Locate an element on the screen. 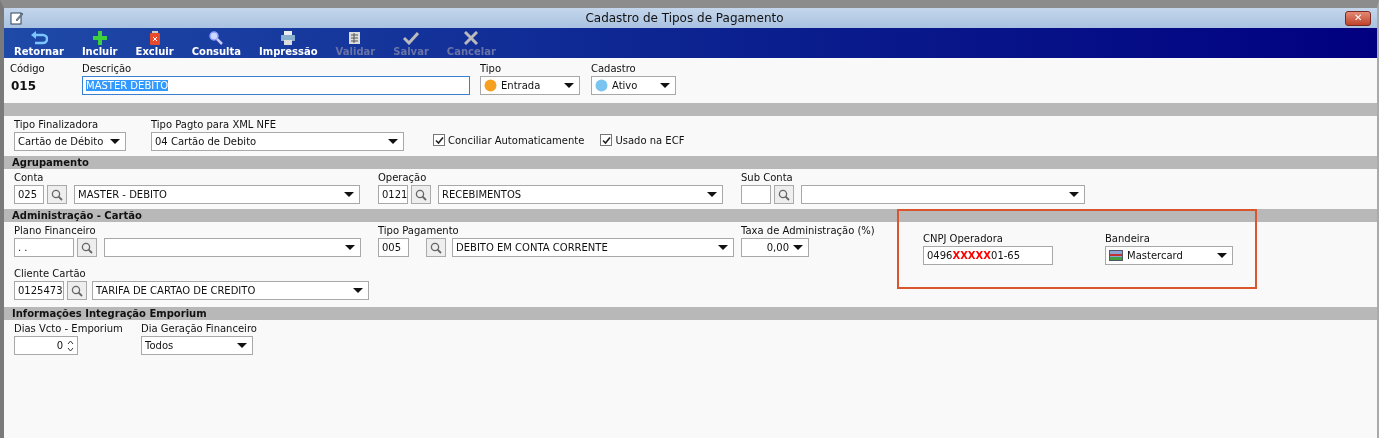  form-icon is located at coordinates (17, 18).